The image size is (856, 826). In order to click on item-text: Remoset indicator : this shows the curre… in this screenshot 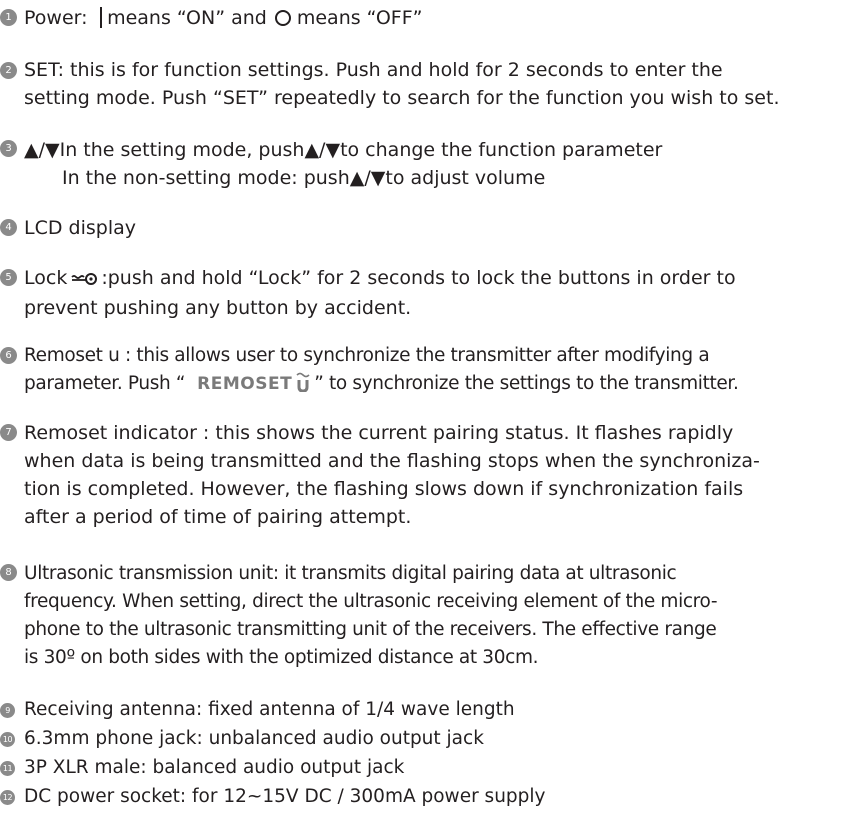, I will do `click(438, 475)`.